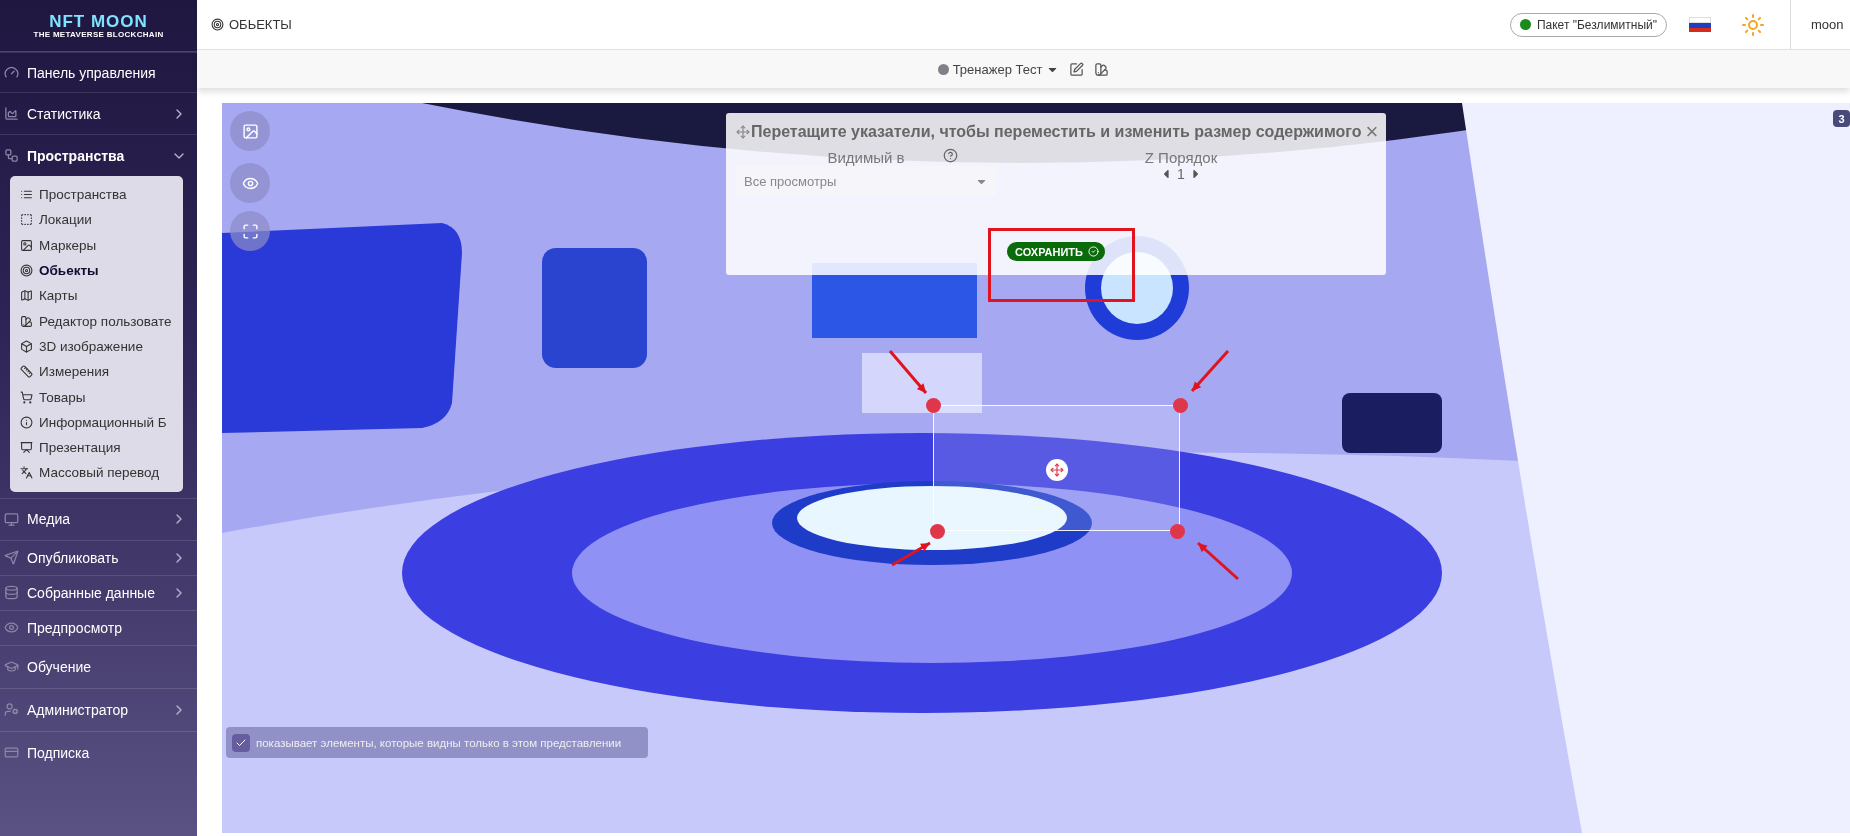  What do you see at coordinates (101, 372) in the screenshot?
I see `submenu-item: Измерения` at bounding box center [101, 372].